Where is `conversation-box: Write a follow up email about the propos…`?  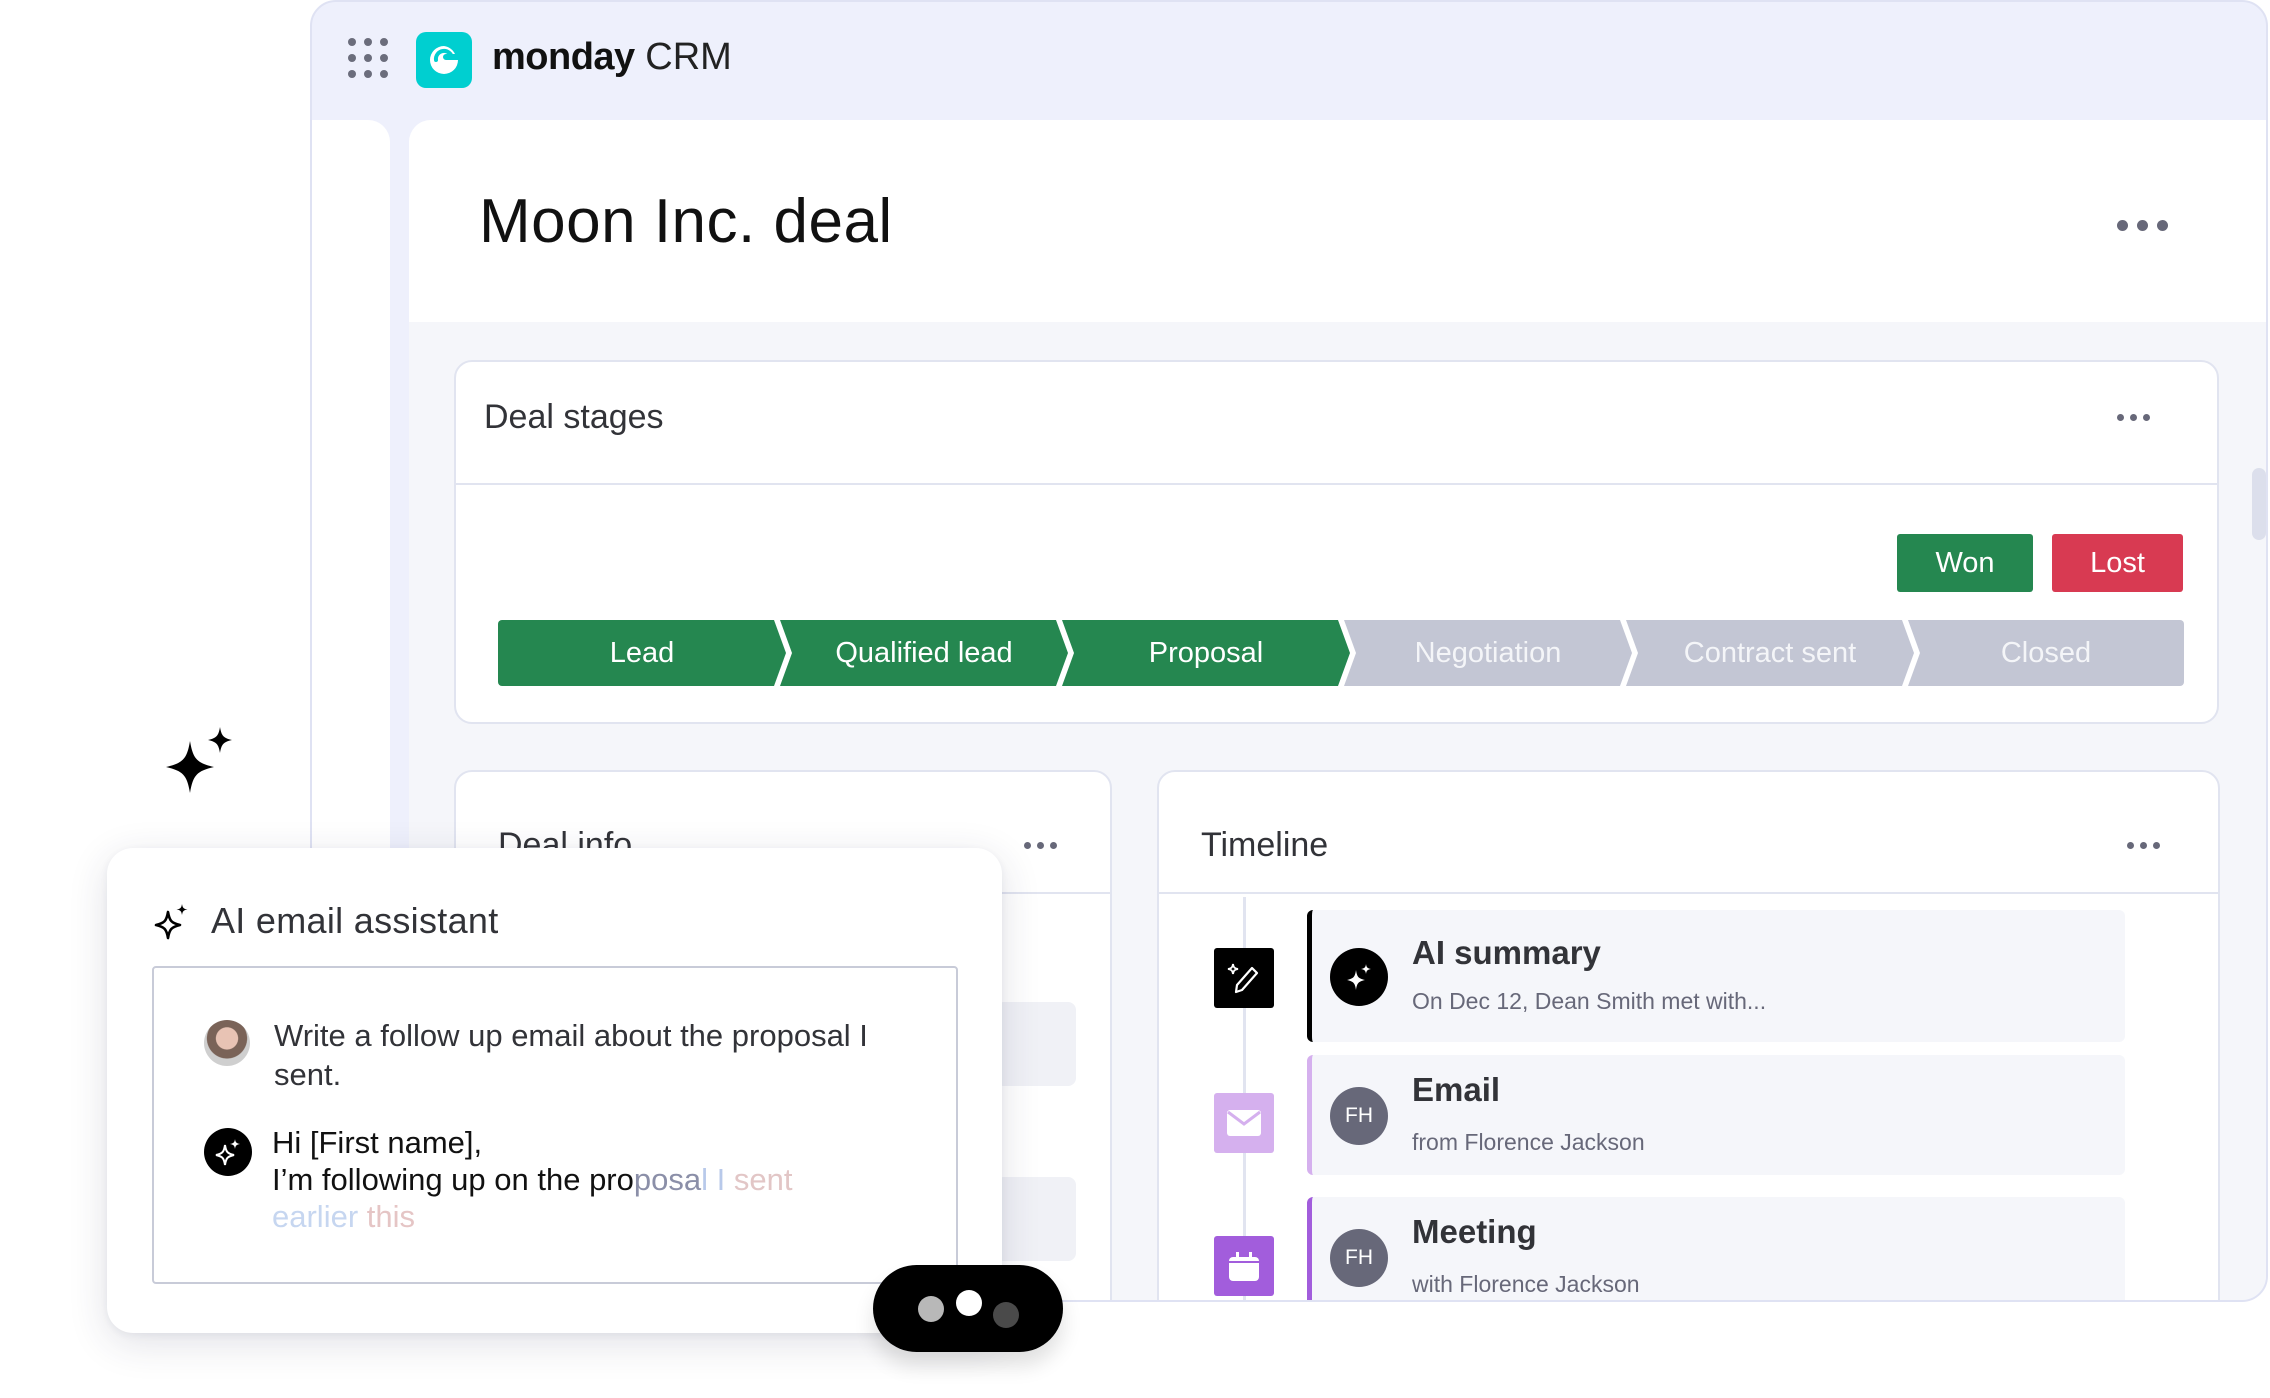 conversation-box: Write a follow up email about the propos… is located at coordinates (555, 1125).